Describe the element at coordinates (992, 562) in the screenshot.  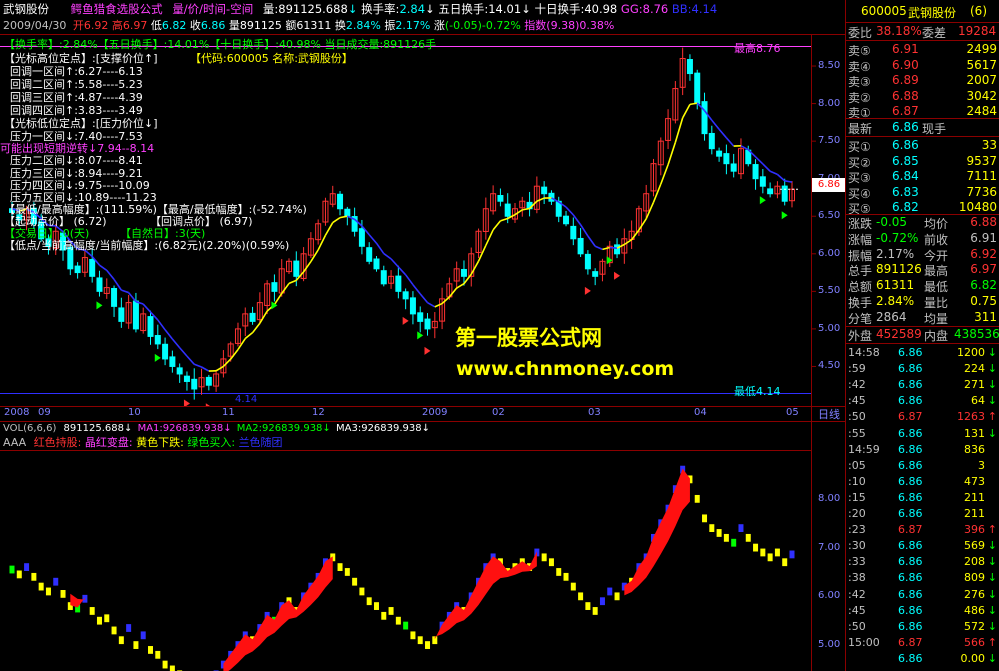
I see `tick-direction-icon: ↓` at that location.